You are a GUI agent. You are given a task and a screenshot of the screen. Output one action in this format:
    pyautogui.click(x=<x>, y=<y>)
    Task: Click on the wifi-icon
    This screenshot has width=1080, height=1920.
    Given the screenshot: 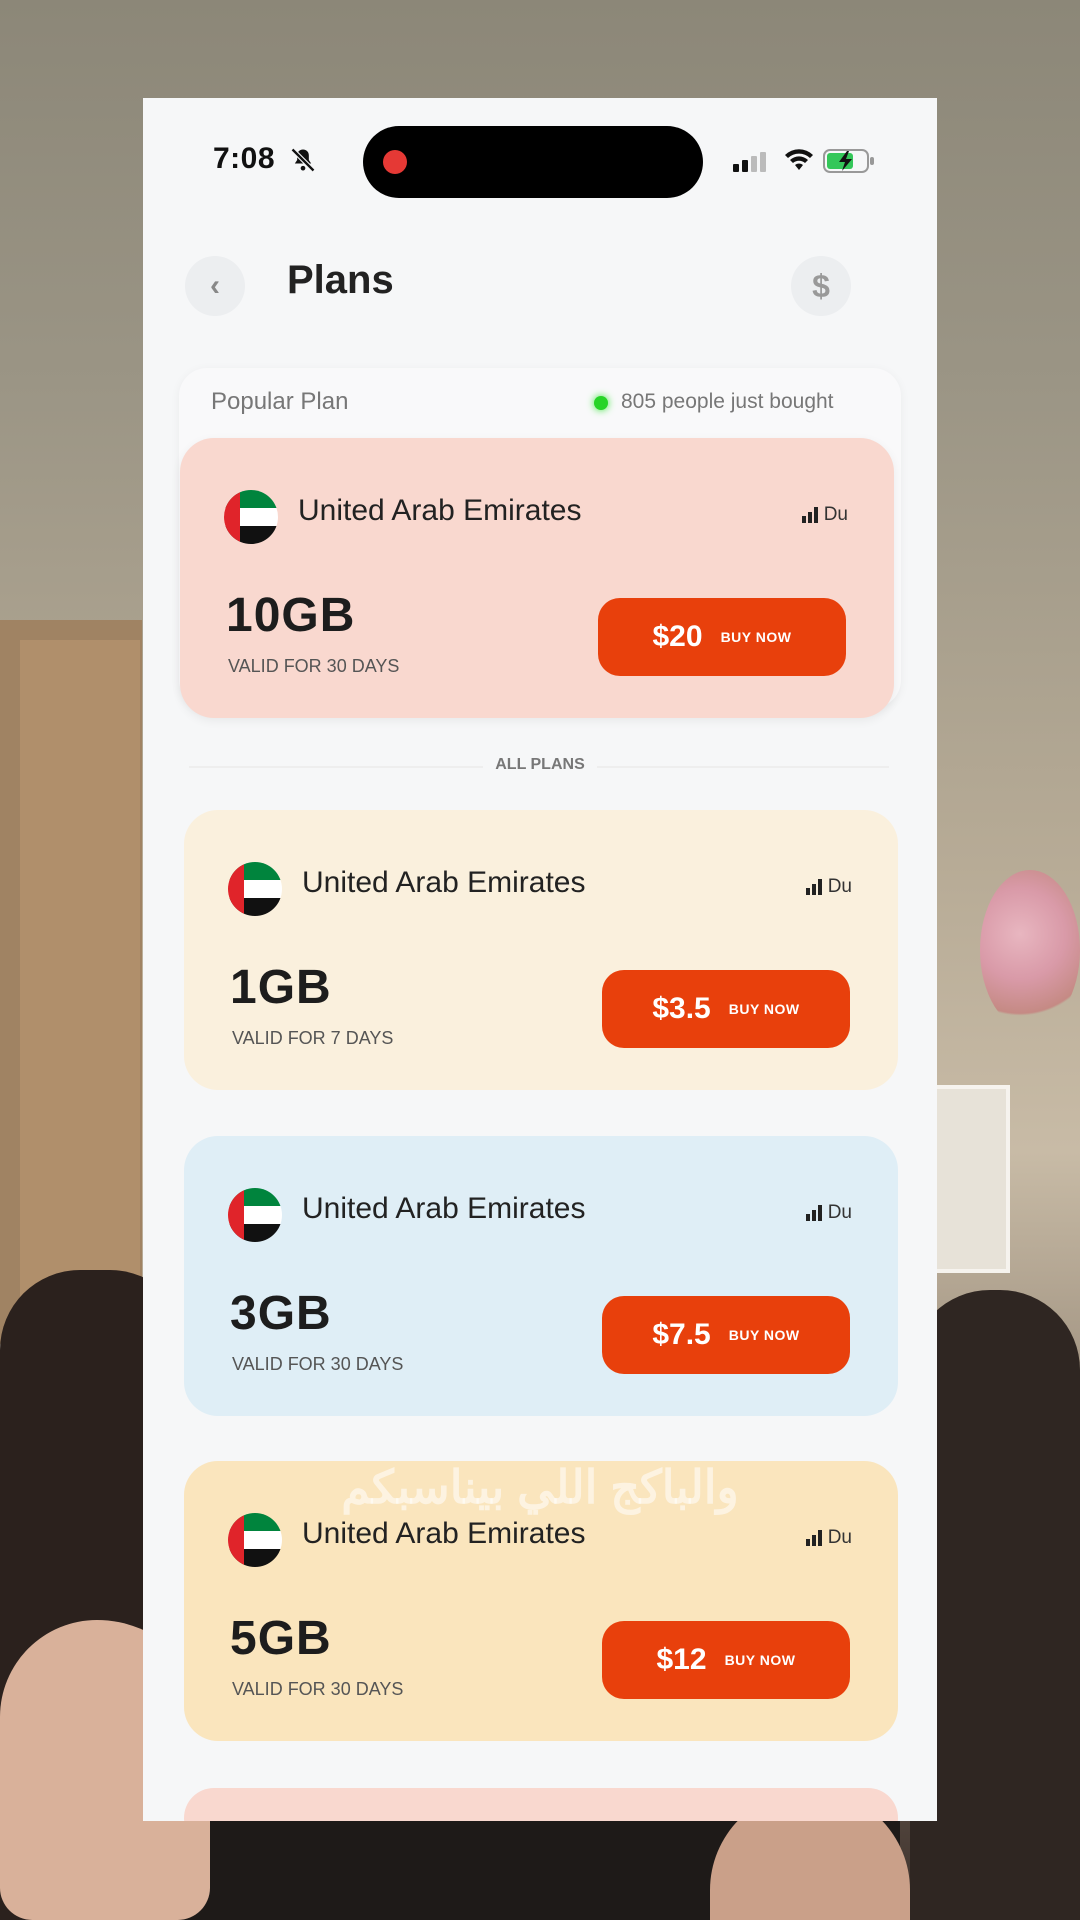 What is the action you would take?
    pyautogui.click(x=799, y=159)
    